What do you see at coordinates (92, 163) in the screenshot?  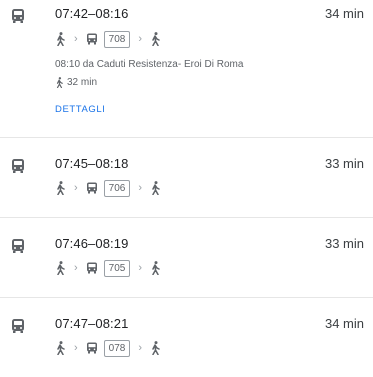 I see `route-times: 07:45–08:18` at bounding box center [92, 163].